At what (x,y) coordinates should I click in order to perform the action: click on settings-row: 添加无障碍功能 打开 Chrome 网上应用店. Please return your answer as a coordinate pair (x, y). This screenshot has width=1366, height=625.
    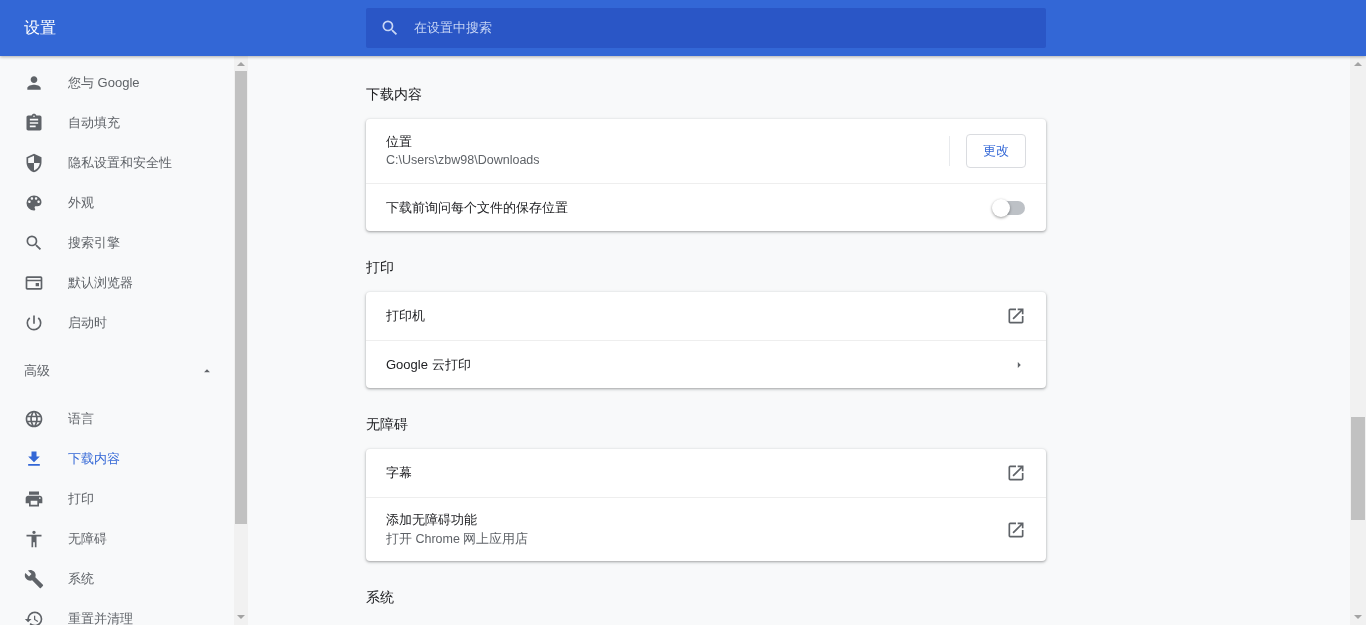
    Looking at the image, I should click on (706, 529).